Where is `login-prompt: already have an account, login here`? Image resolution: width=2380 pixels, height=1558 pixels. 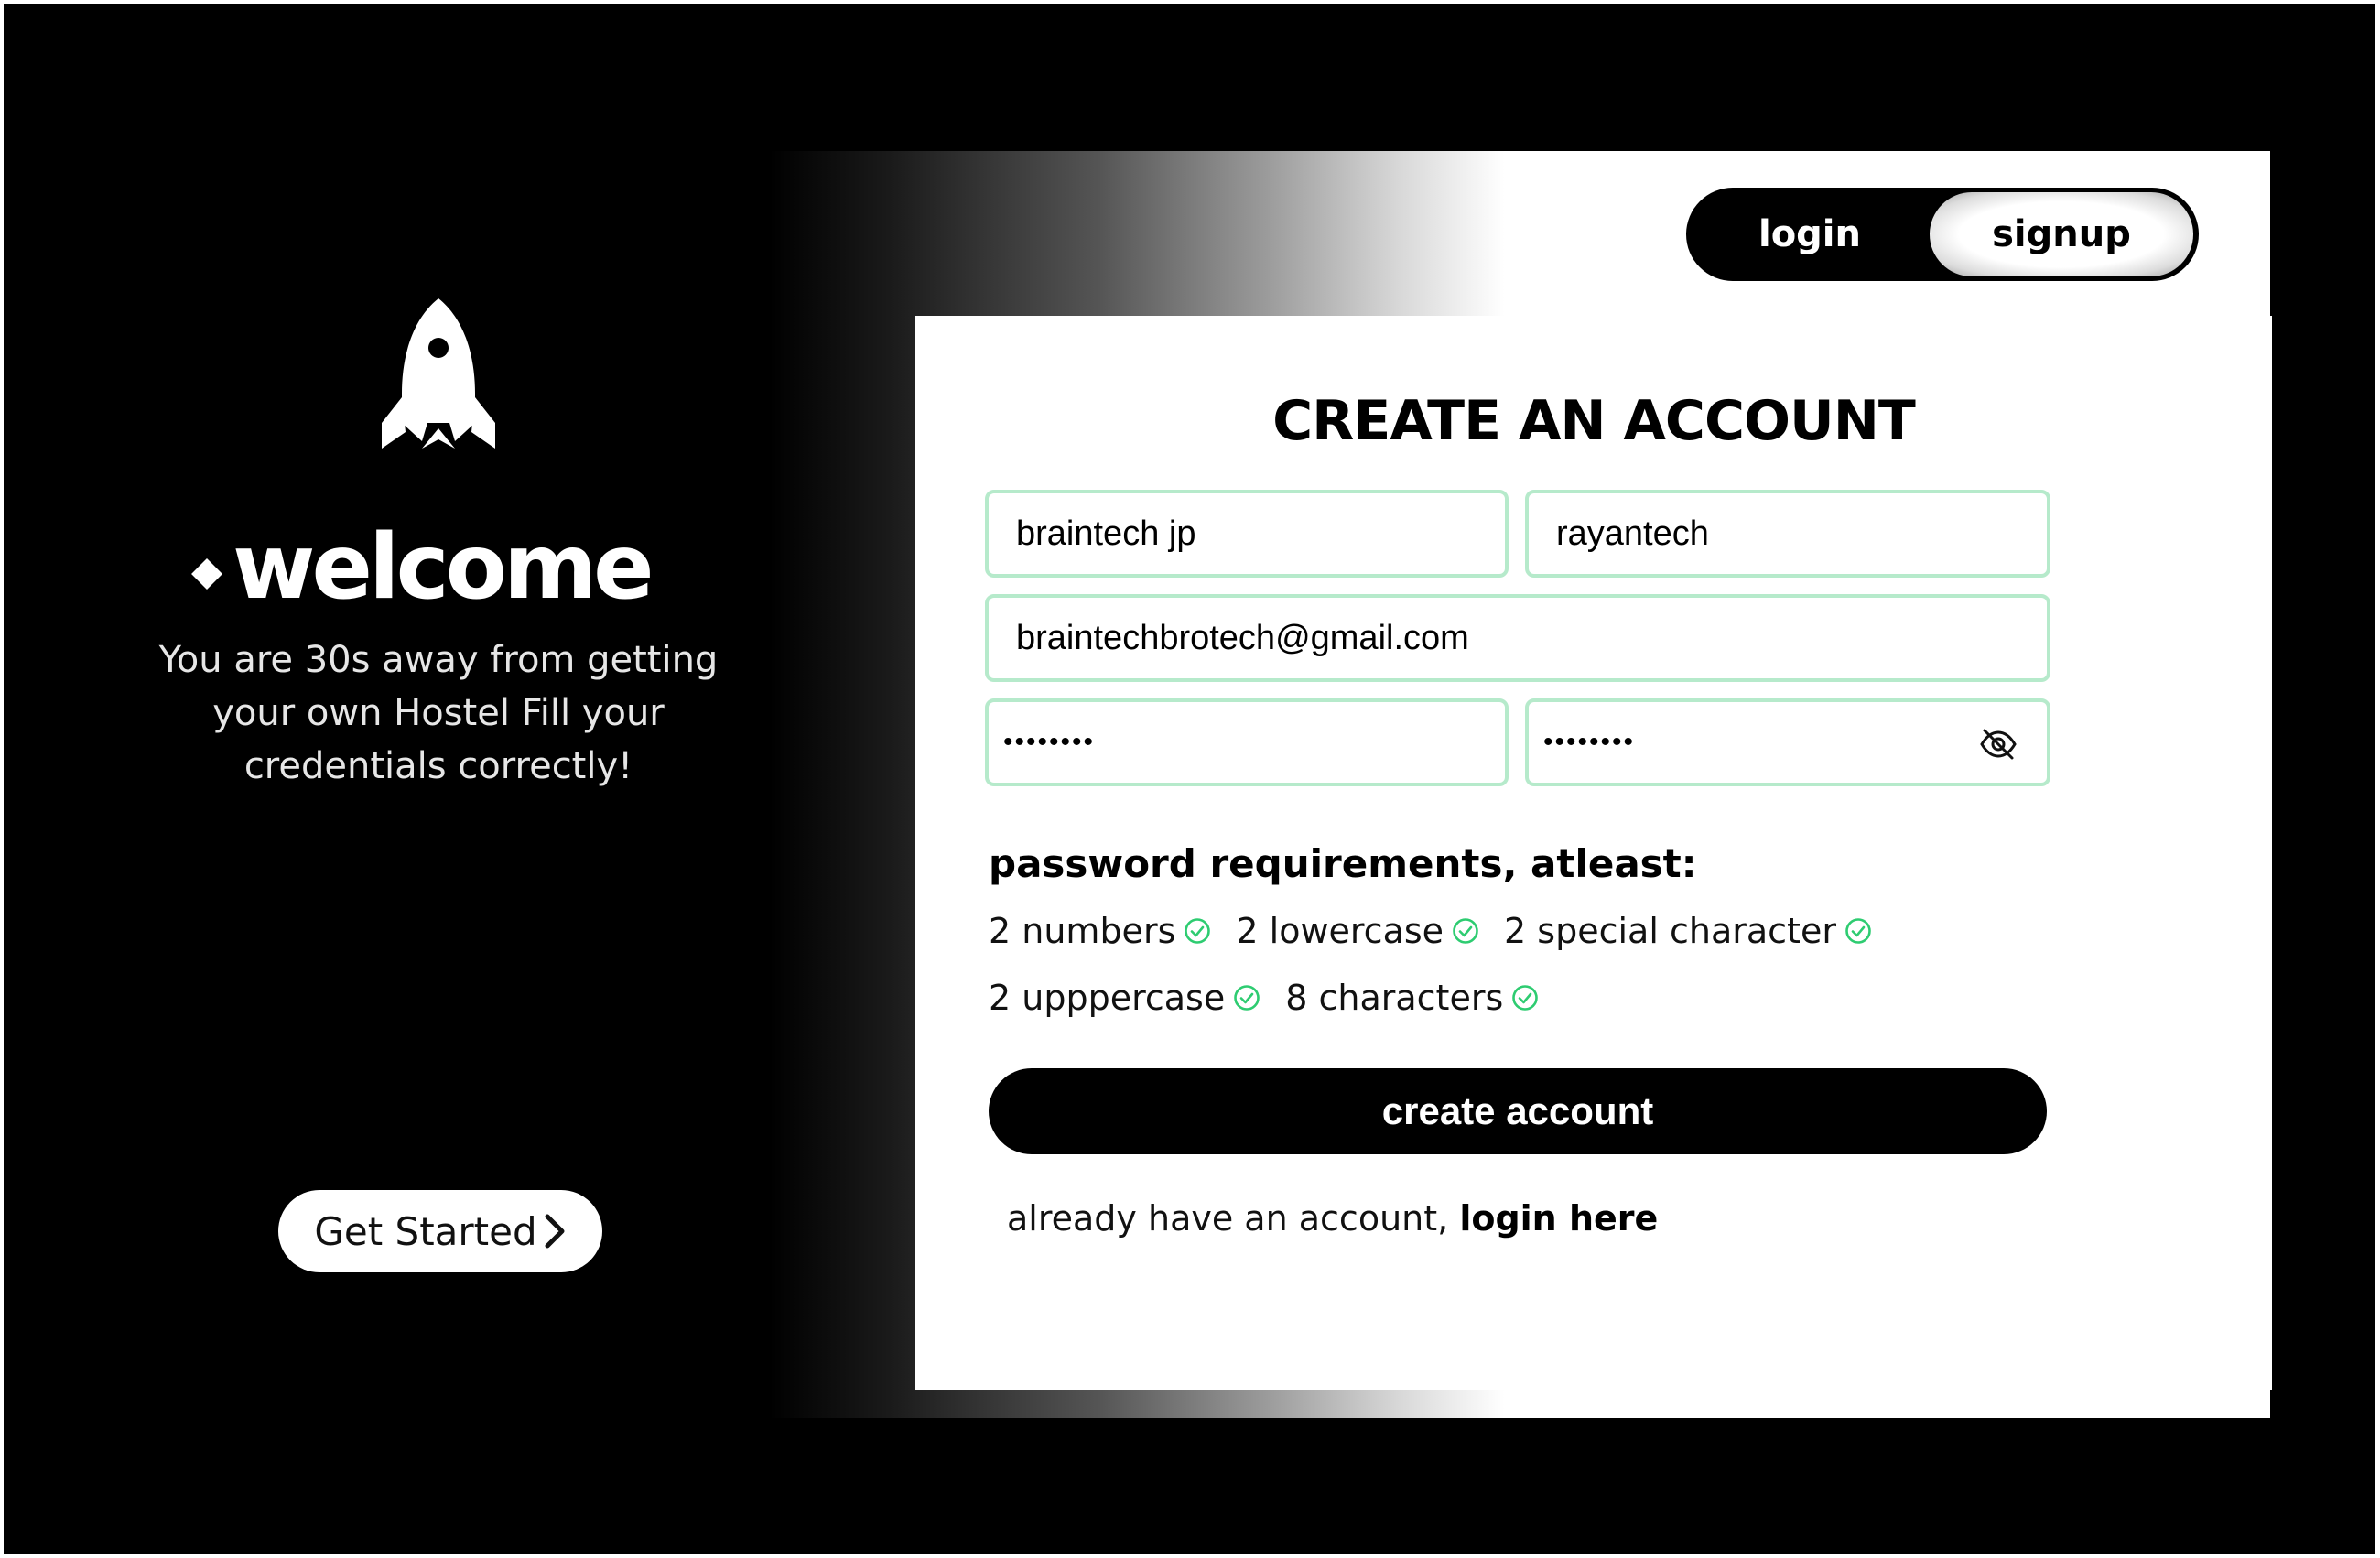
login-prompt: already have an account, login here is located at coordinates (1332, 1218).